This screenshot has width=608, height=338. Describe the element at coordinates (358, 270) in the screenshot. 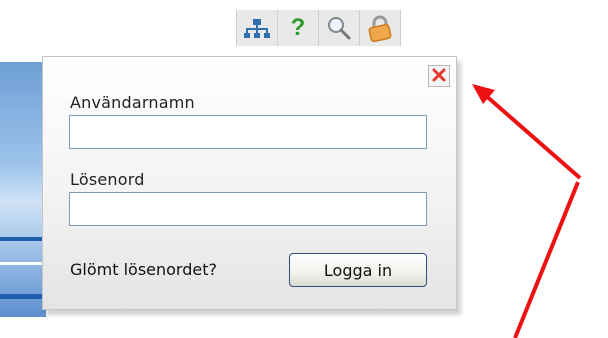

I see `login-button: Logga in` at that location.